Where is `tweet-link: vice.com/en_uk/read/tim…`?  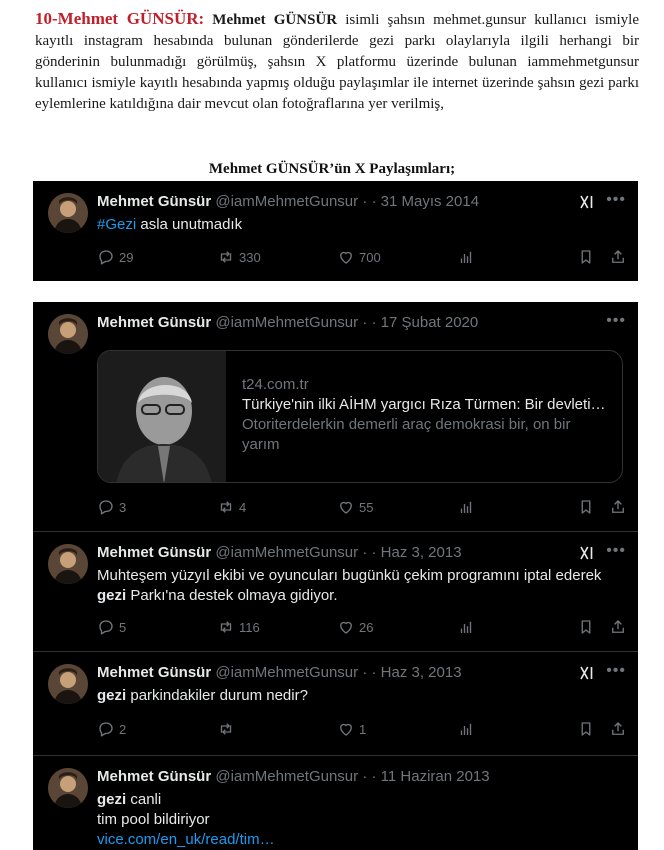
tweet-link: vice.com/en_uk/read/tim… is located at coordinates (361, 840).